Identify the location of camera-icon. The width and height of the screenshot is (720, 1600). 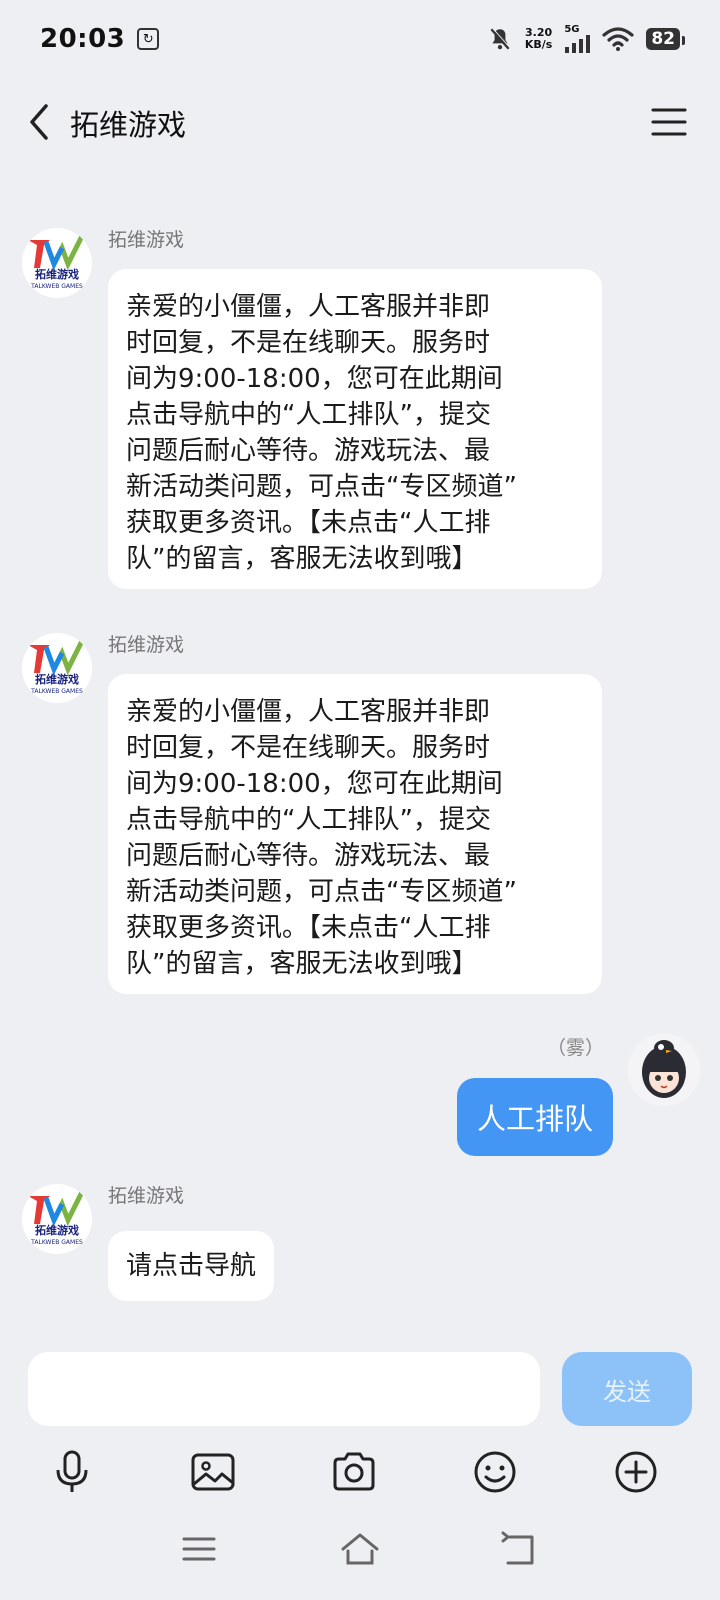
(354, 1471).